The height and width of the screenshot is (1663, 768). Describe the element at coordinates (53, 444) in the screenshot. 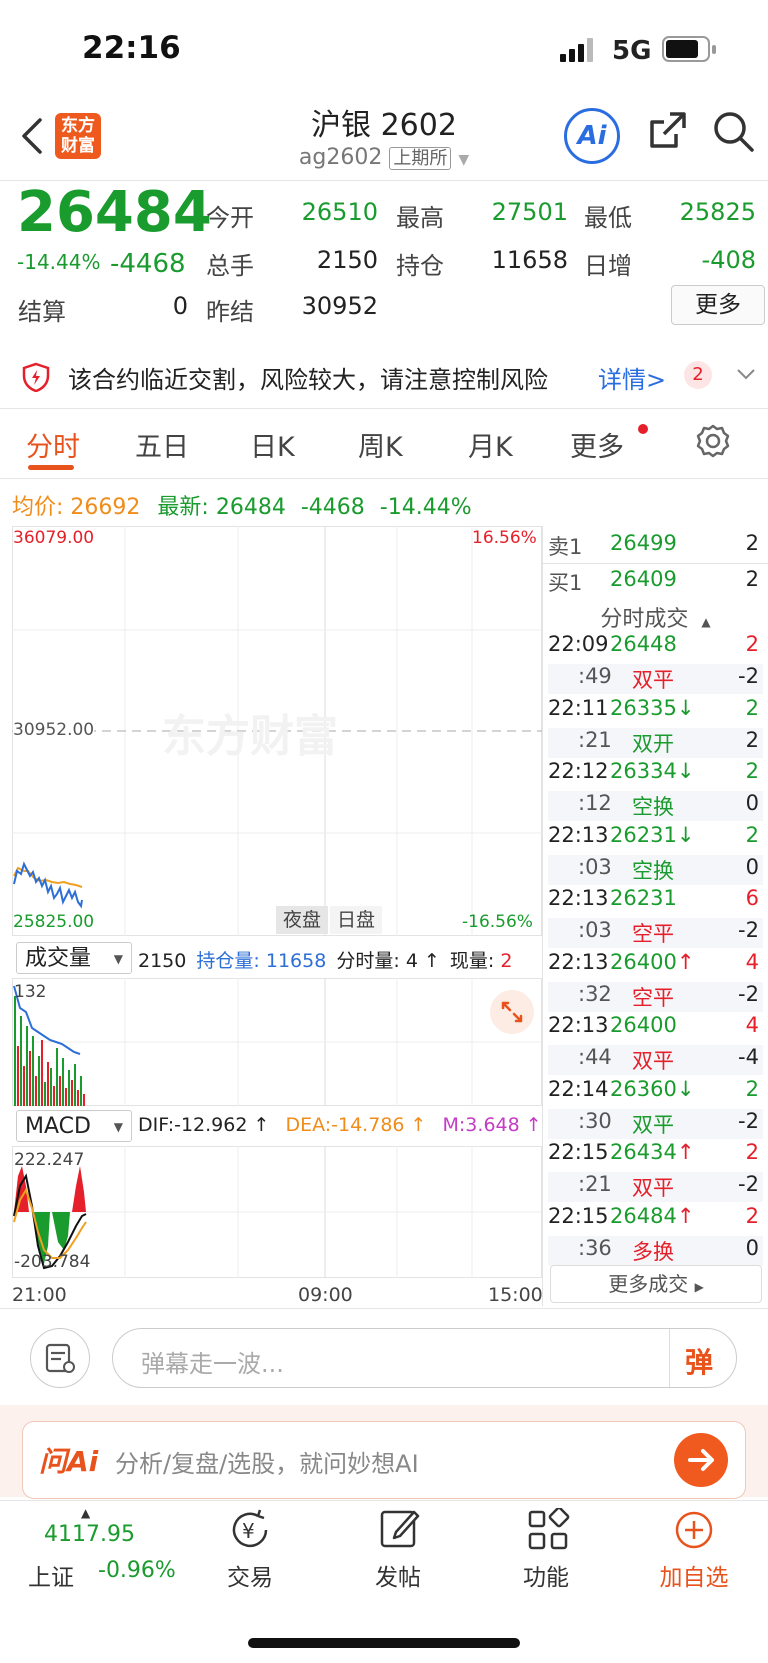

I see `tab-intraday: 分时` at that location.